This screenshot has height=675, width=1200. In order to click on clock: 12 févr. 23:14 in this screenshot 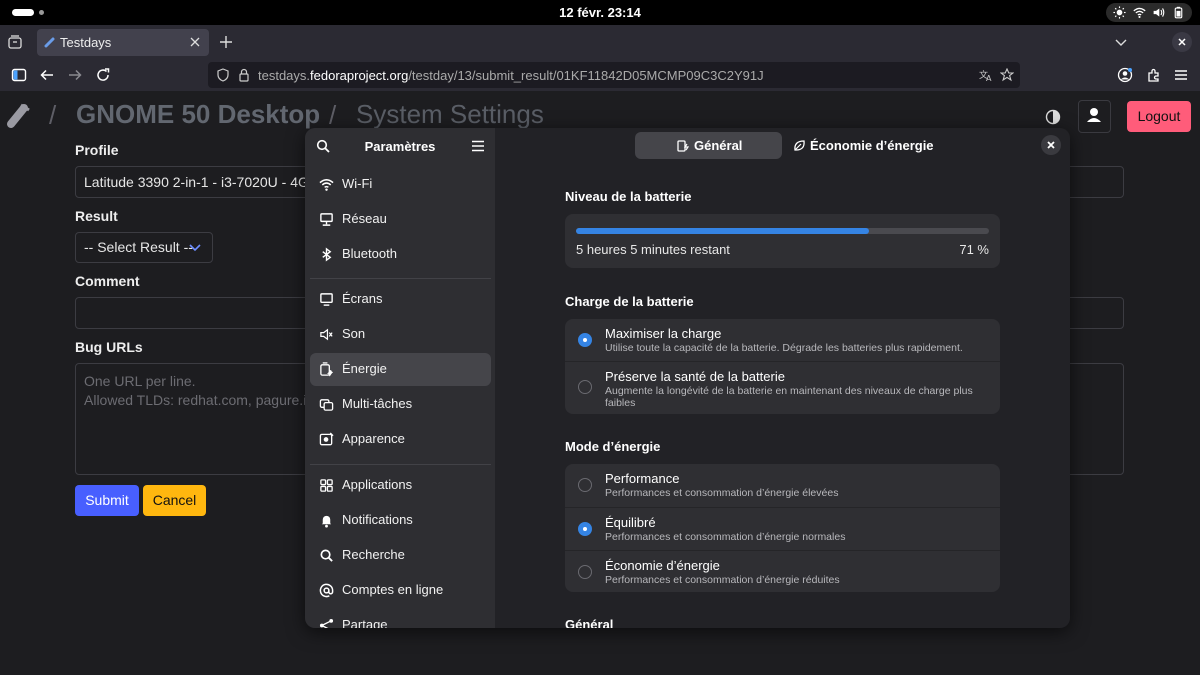, I will do `click(600, 12)`.